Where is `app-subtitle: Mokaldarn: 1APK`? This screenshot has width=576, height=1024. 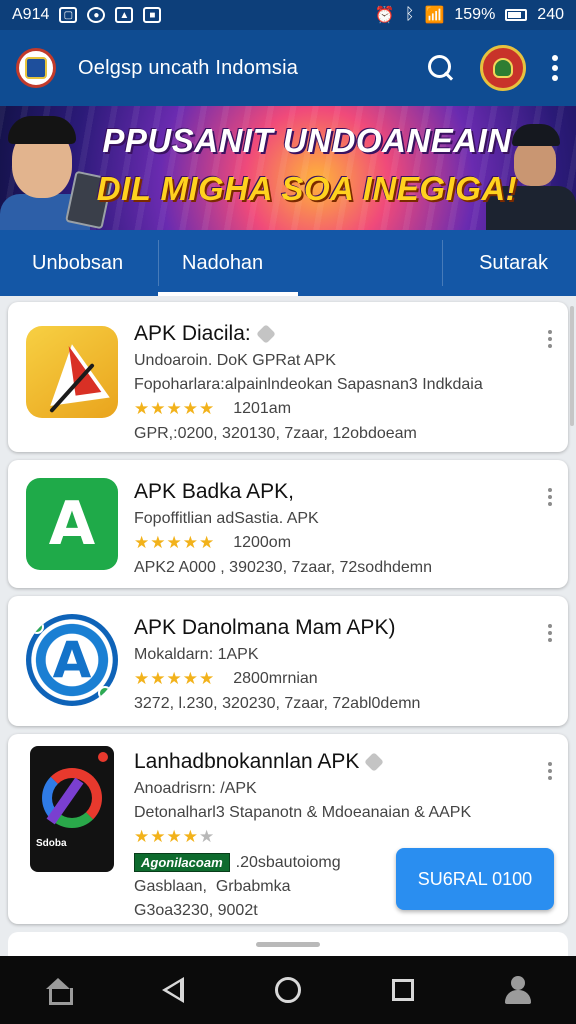
app-subtitle: Mokaldarn: 1APK is located at coordinates (196, 654).